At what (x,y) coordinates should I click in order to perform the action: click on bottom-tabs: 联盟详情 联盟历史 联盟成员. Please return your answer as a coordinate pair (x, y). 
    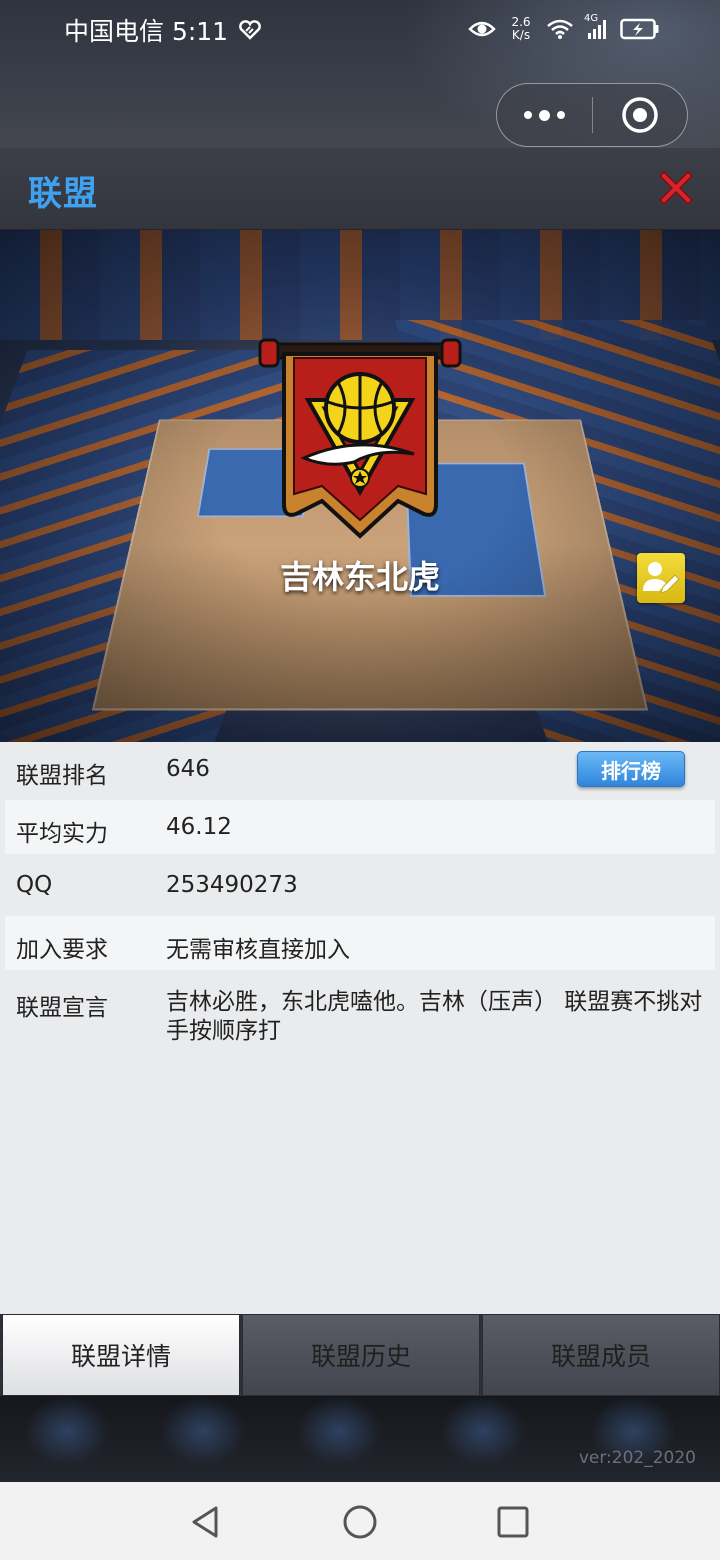
    Looking at the image, I should click on (360, 1355).